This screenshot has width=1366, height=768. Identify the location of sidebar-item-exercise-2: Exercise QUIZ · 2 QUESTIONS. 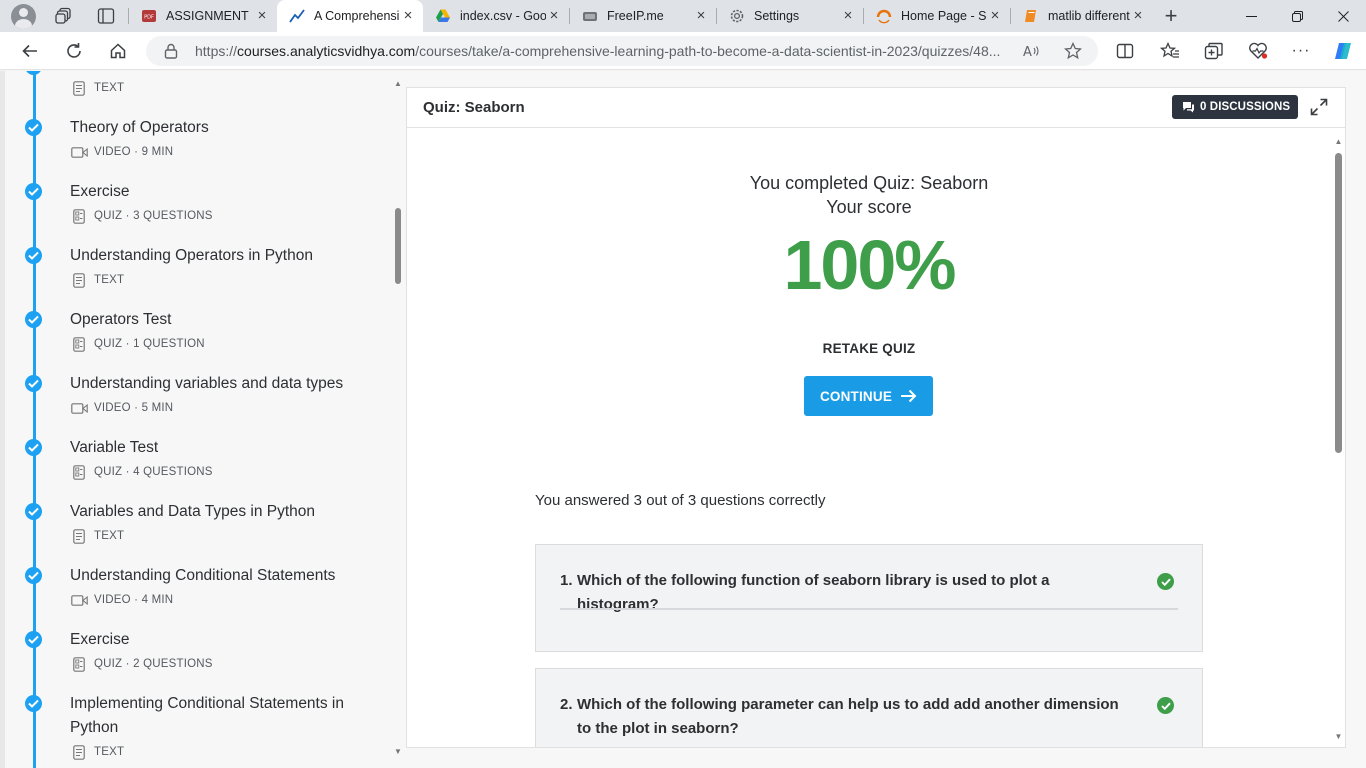
(195, 659).